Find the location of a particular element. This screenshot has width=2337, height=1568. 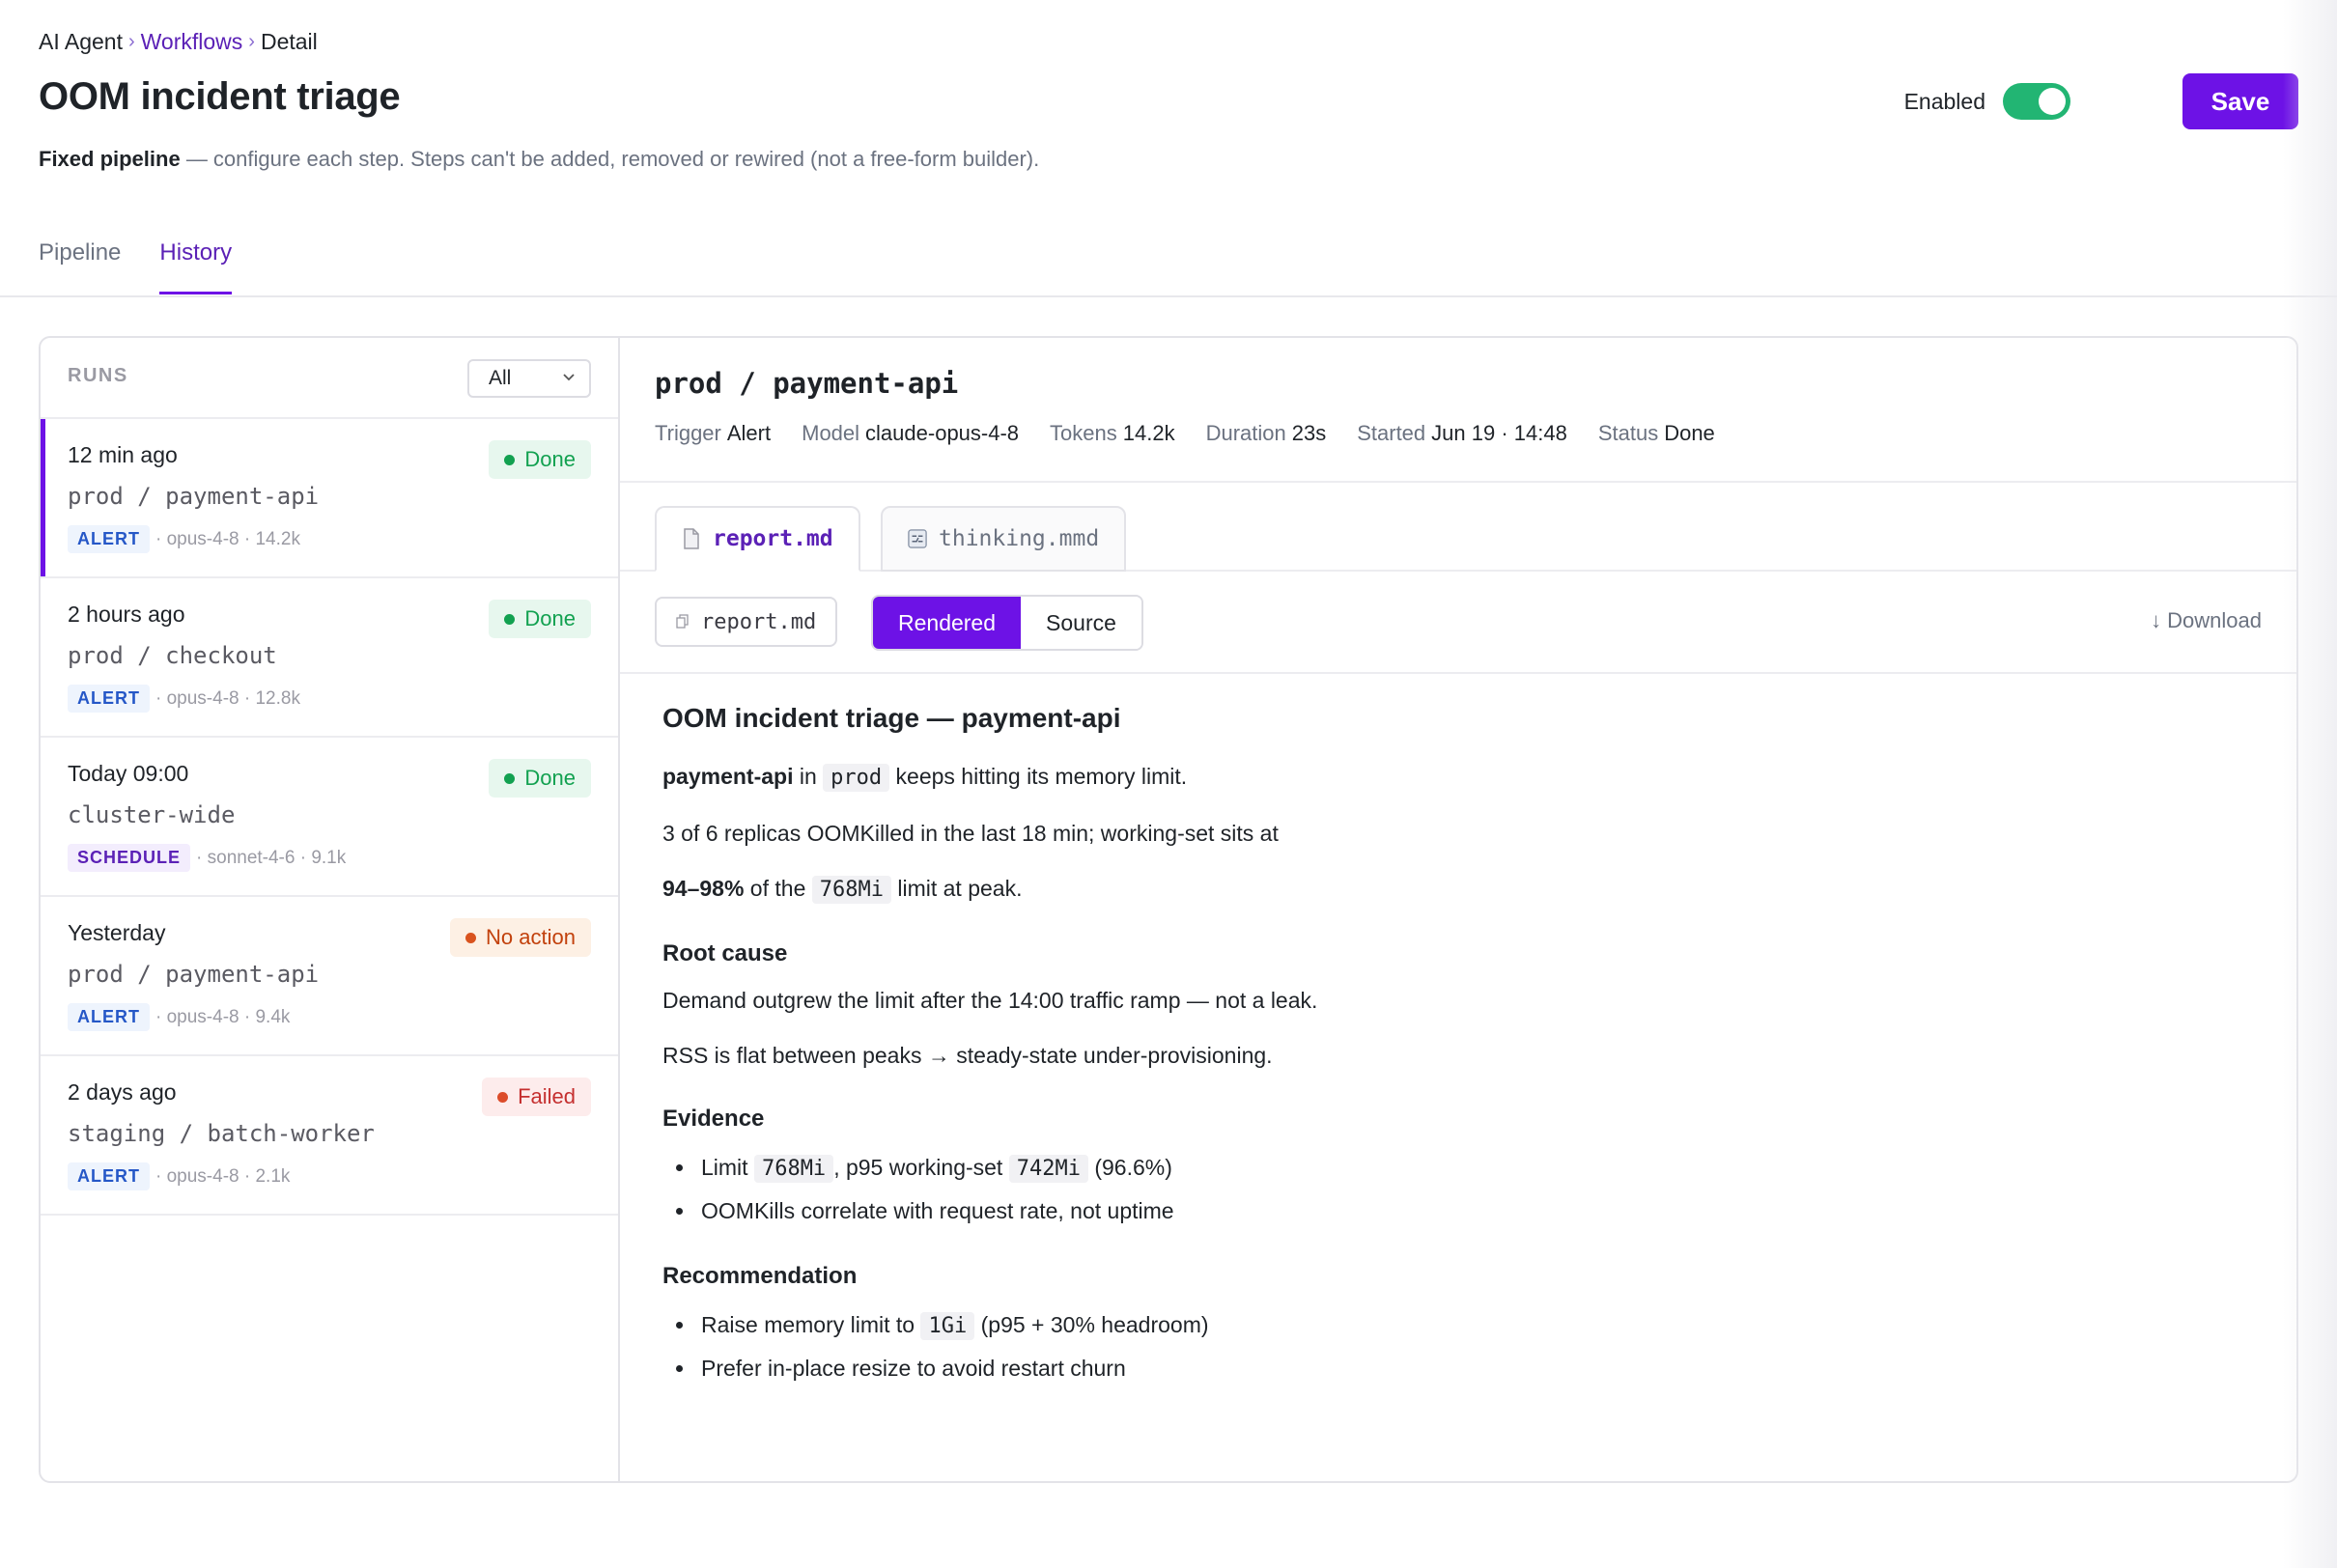

meta-key: Started is located at coordinates (1391, 433).